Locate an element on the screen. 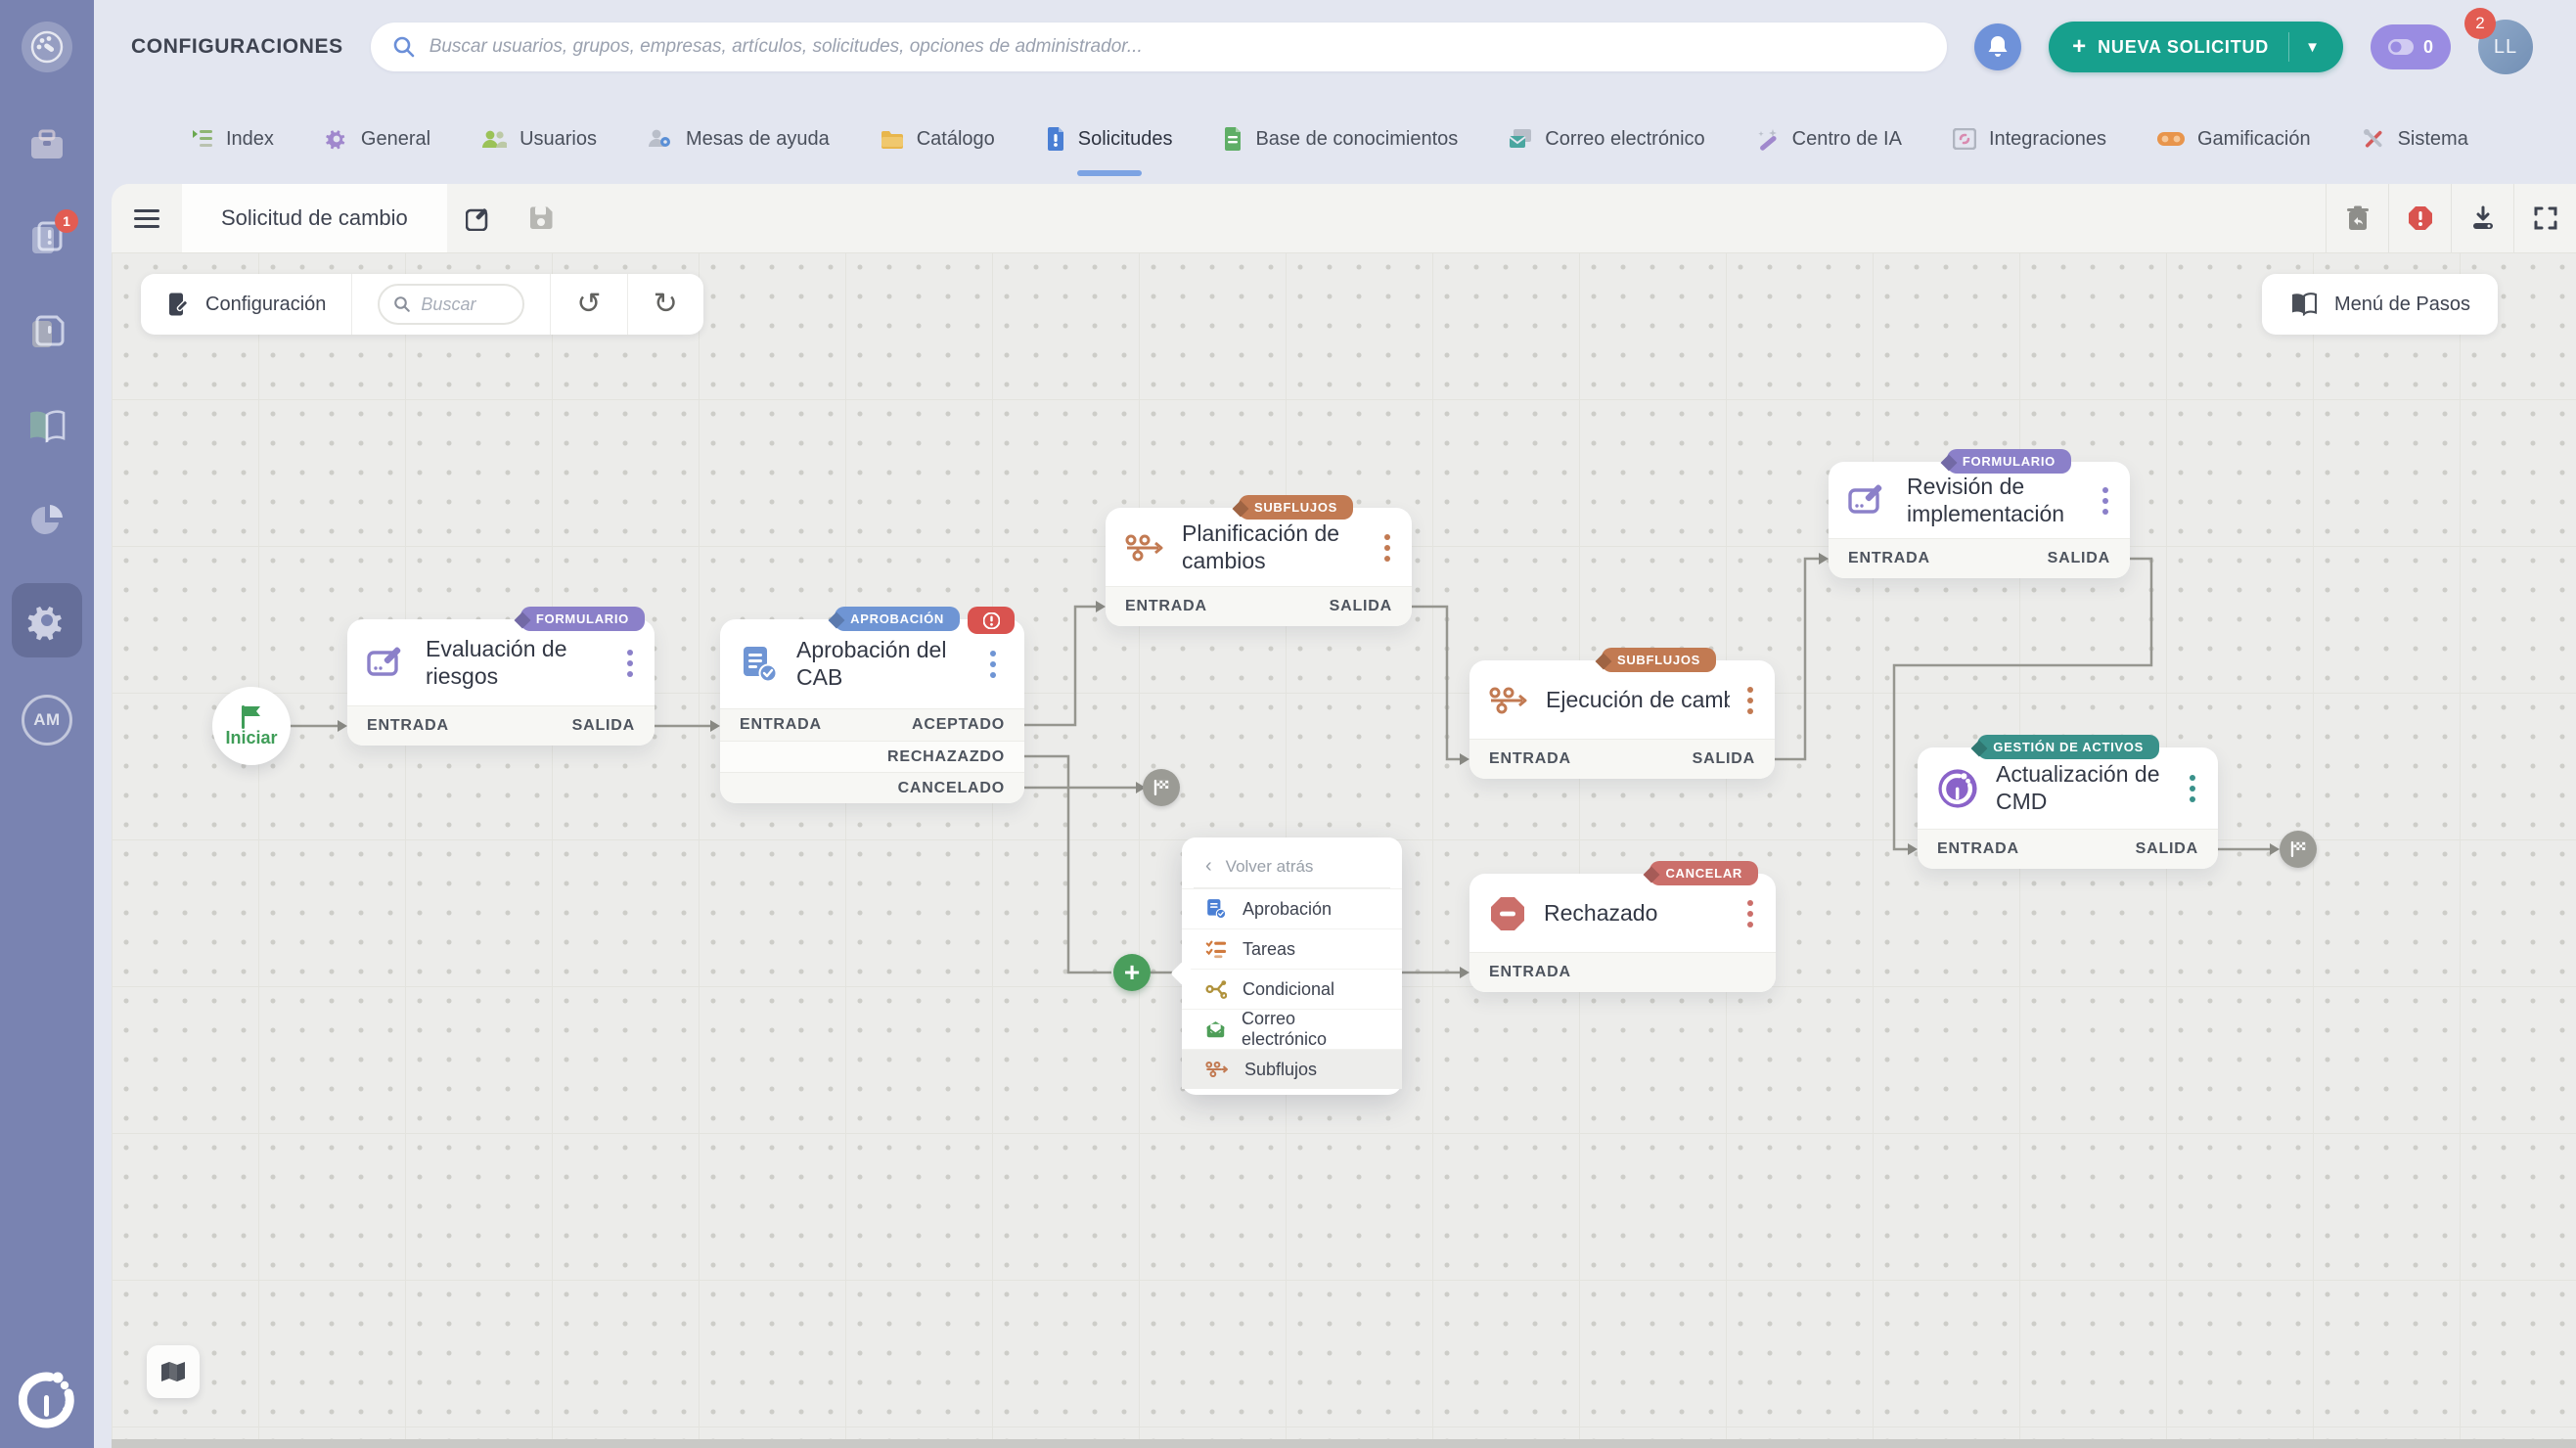 Image resolution: width=2576 pixels, height=1448 pixels. node-title: Evaluación de riesgos is located at coordinates (496, 662).